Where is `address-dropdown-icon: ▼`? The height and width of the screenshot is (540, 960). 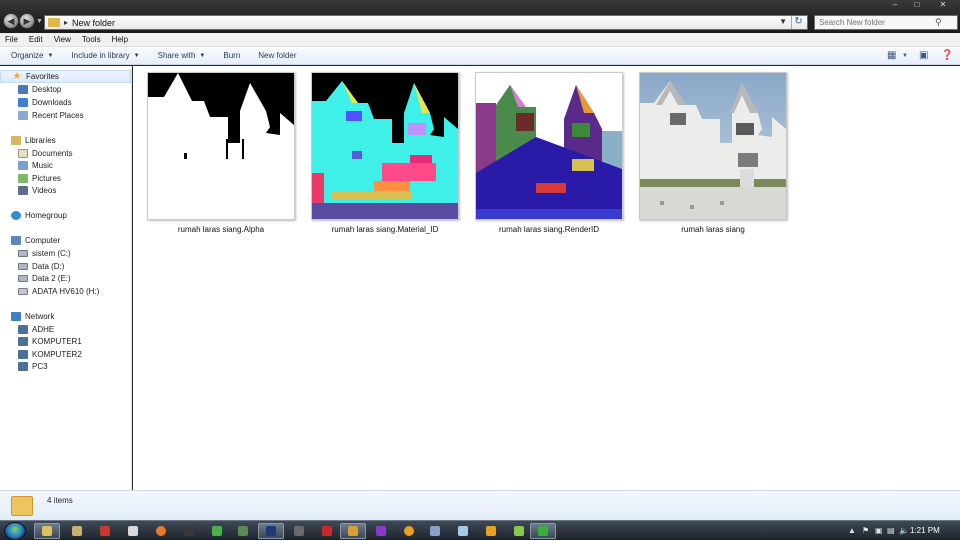 address-dropdown-icon: ▼ is located at coordinates (783, 21).